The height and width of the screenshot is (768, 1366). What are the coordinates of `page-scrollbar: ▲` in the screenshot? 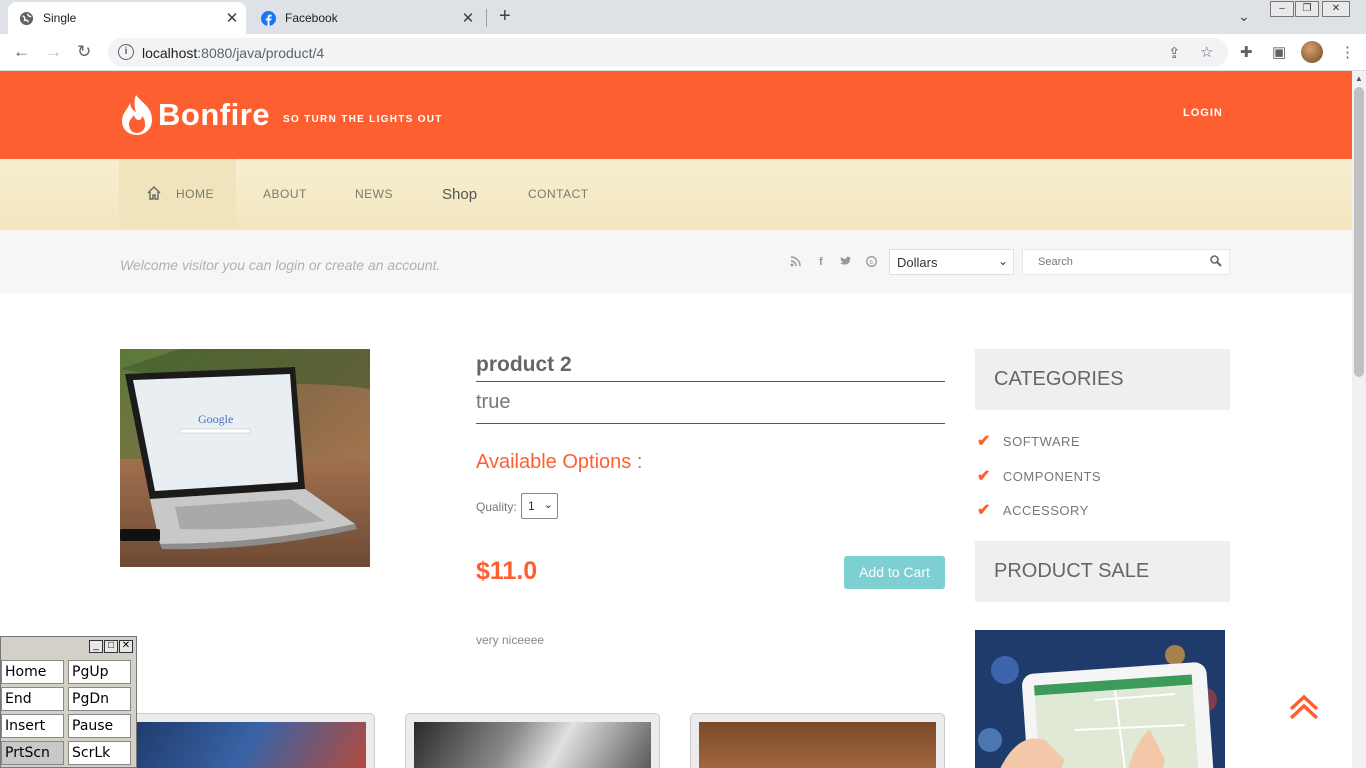 It's located at (1359, 419).